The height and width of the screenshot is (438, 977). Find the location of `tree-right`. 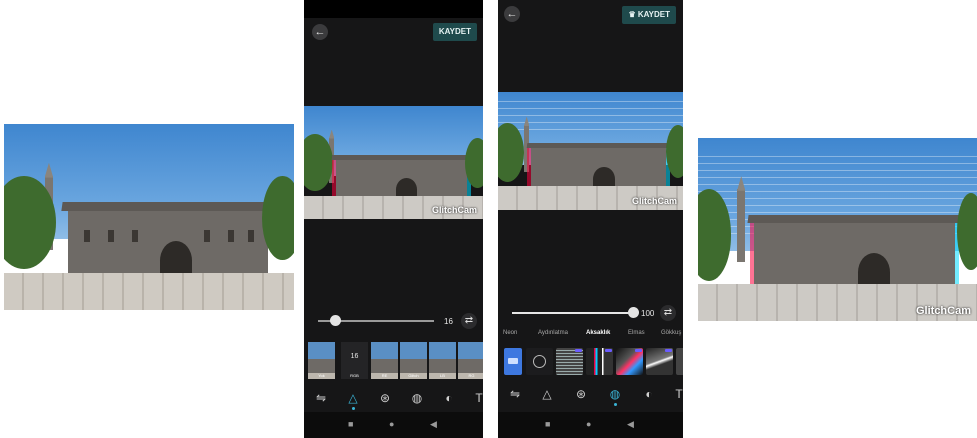

tree-right is located at coordinates (278, 218).